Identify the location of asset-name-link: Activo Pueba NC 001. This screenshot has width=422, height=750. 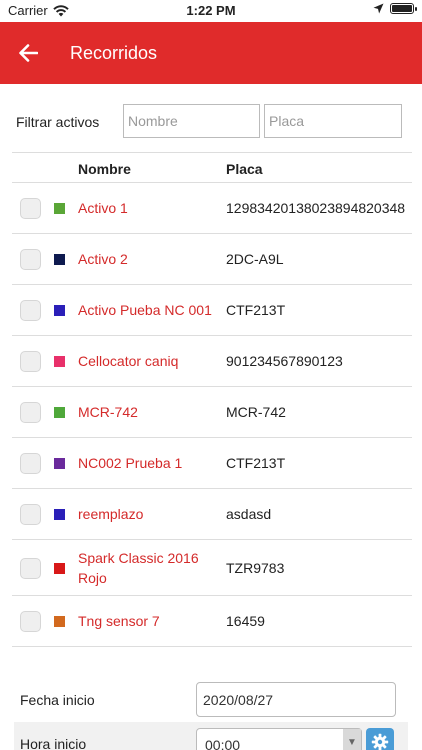
(151, 310).